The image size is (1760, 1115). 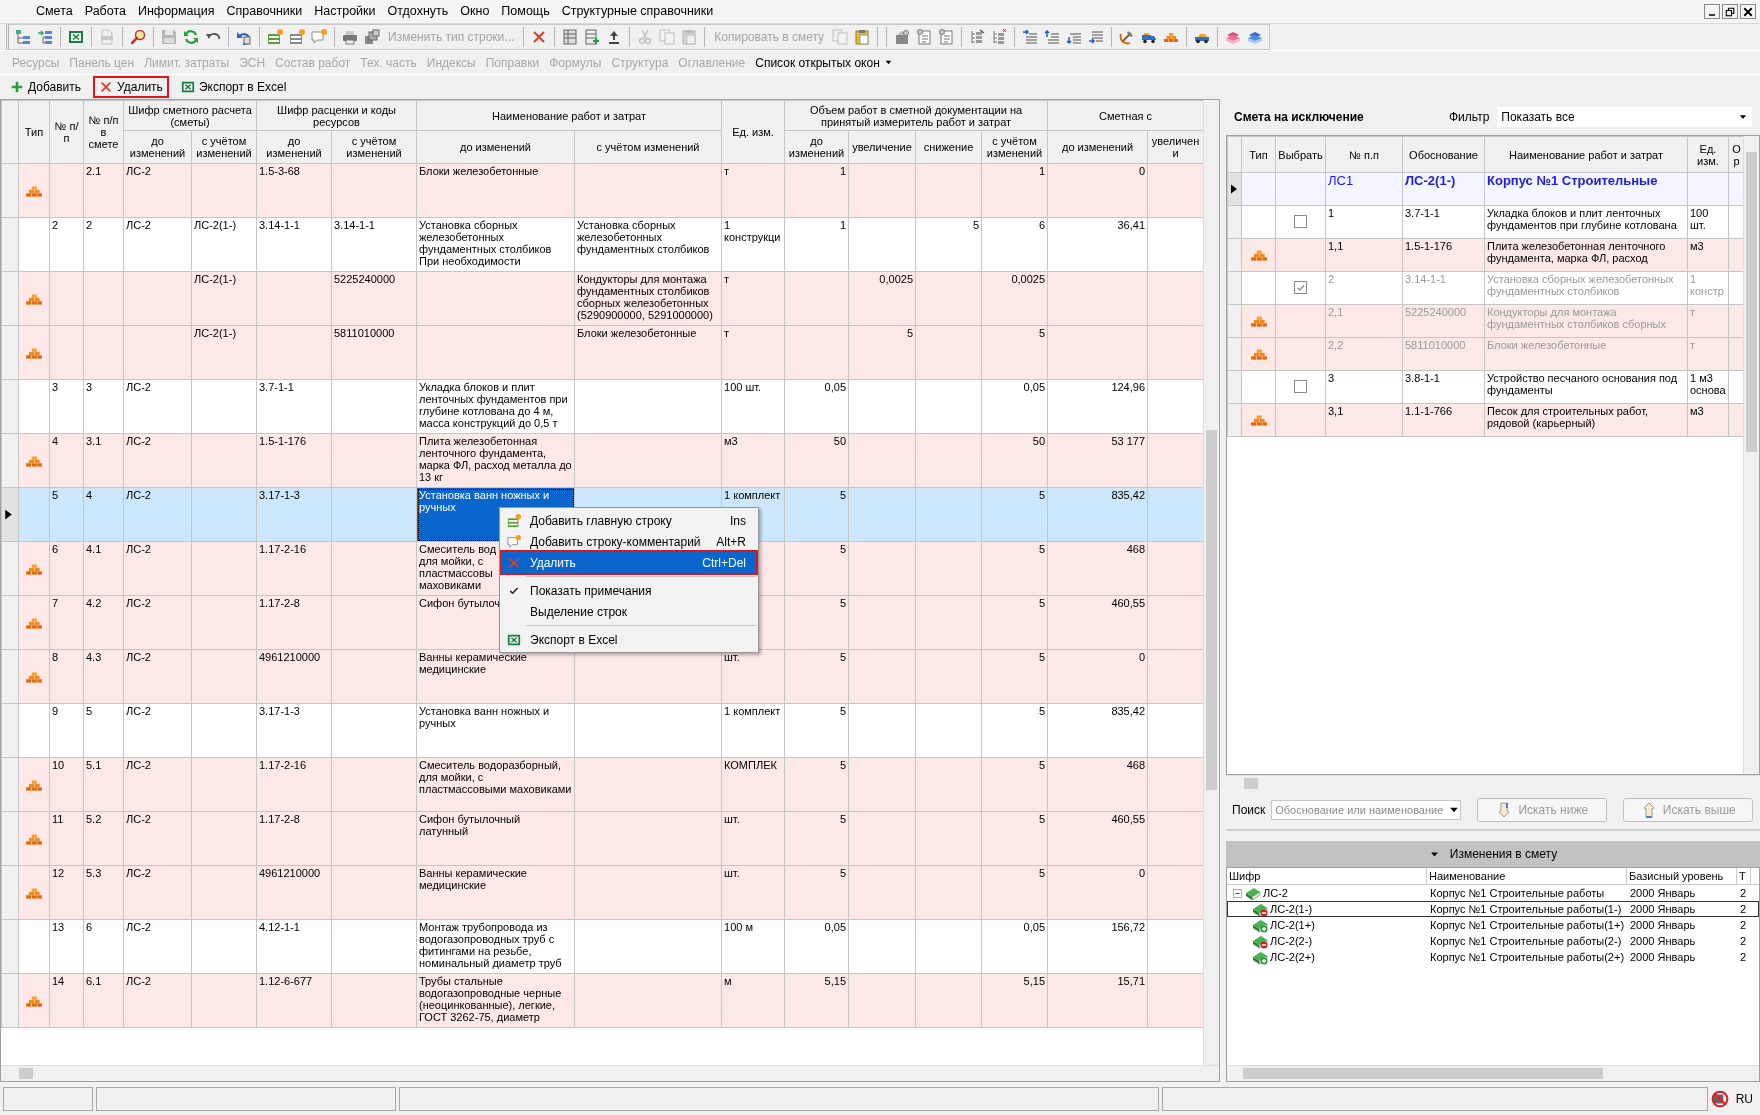 I want to click on tree-row: ЛС-2(2-) Корпус №1 Строительные работы(2-) 2000 Январь 2, so click(x=1493, y=941).